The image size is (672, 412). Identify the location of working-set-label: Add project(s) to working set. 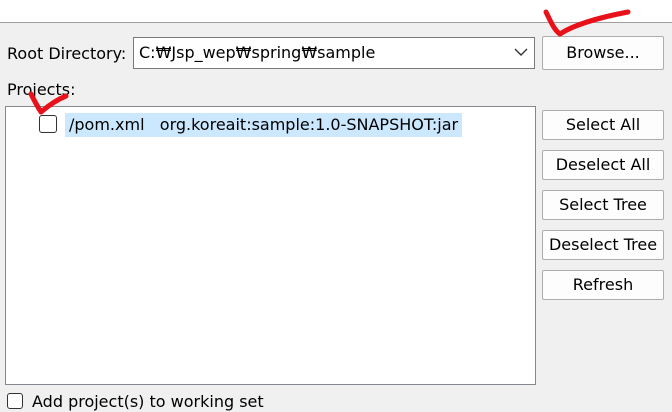
(148, 401).